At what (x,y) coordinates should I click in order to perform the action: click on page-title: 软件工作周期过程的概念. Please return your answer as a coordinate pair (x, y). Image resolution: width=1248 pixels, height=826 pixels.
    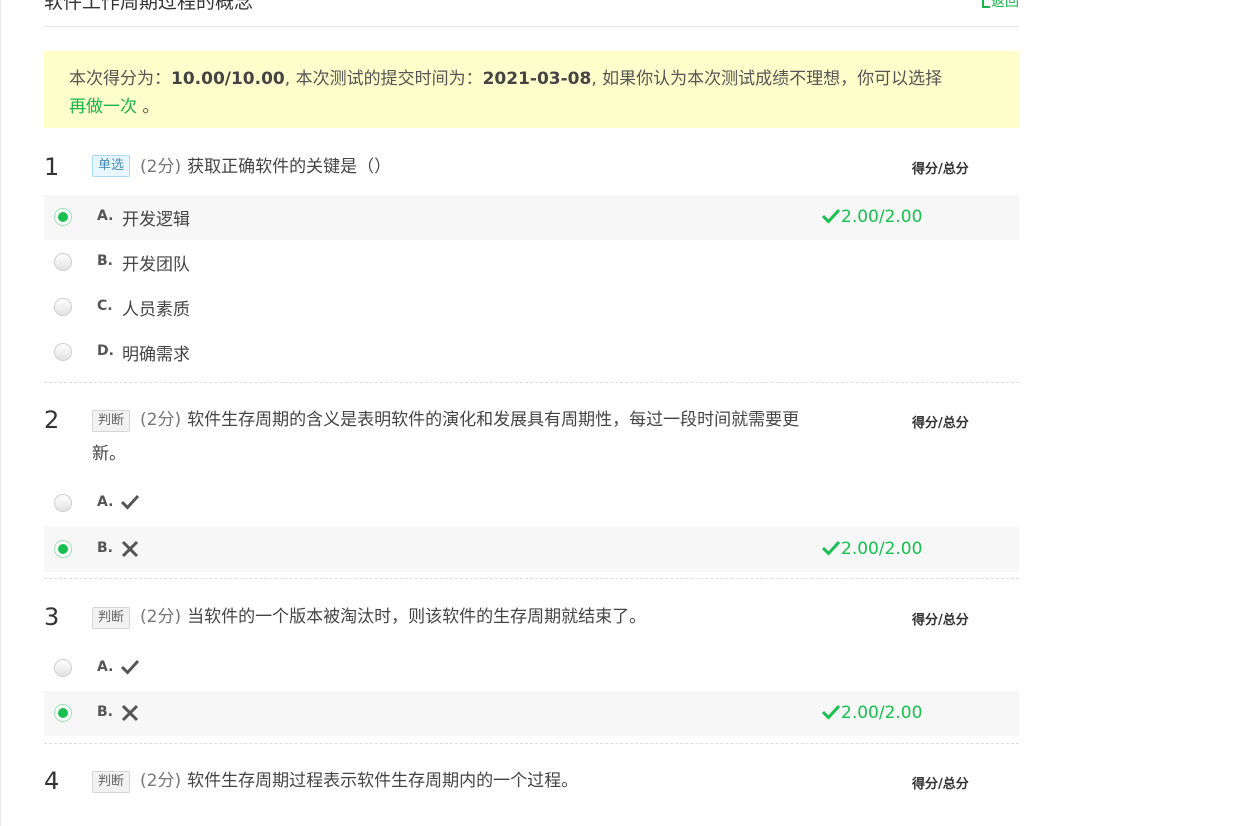
    Looking at the image, I should click on (149, 6).